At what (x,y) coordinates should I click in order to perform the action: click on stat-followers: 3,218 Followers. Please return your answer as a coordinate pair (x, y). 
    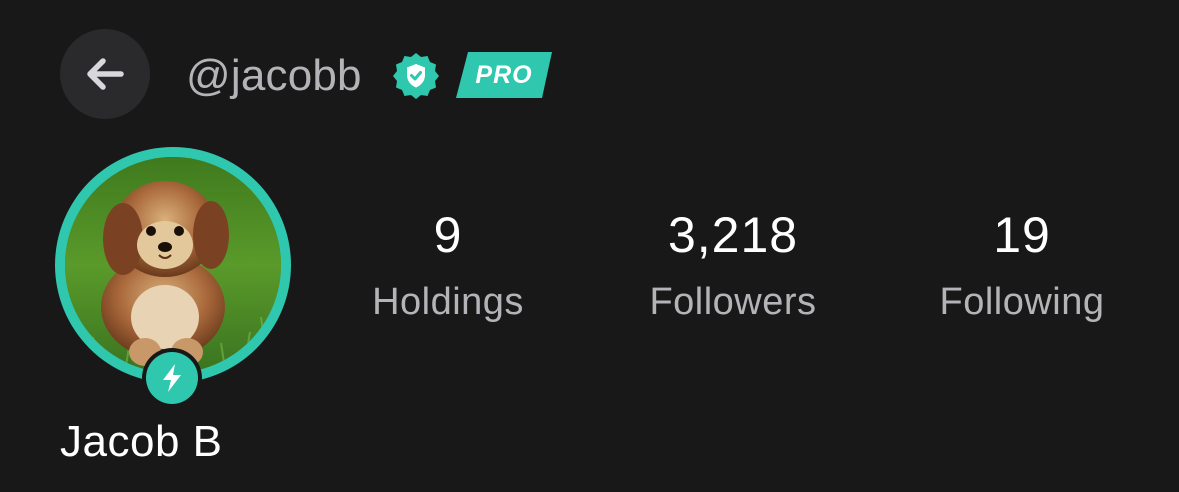
    Looking at the image, I should click on (733, 267).